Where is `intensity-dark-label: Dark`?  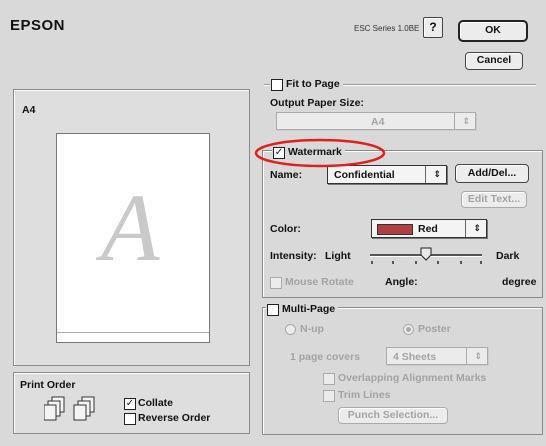
intensity-dark-label: Dark is located at coordinates (508, 256).